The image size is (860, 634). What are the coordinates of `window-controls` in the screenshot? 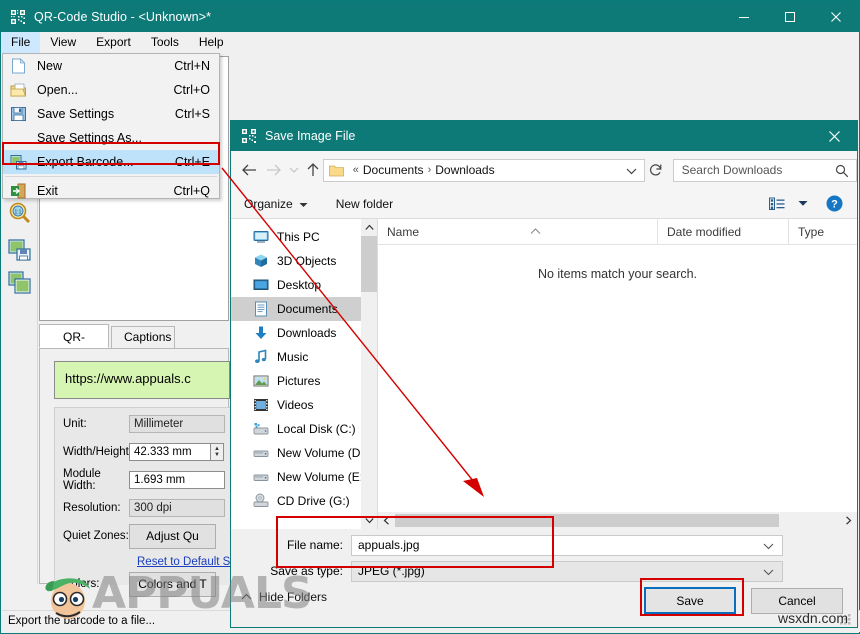 It's located at (790, 16).